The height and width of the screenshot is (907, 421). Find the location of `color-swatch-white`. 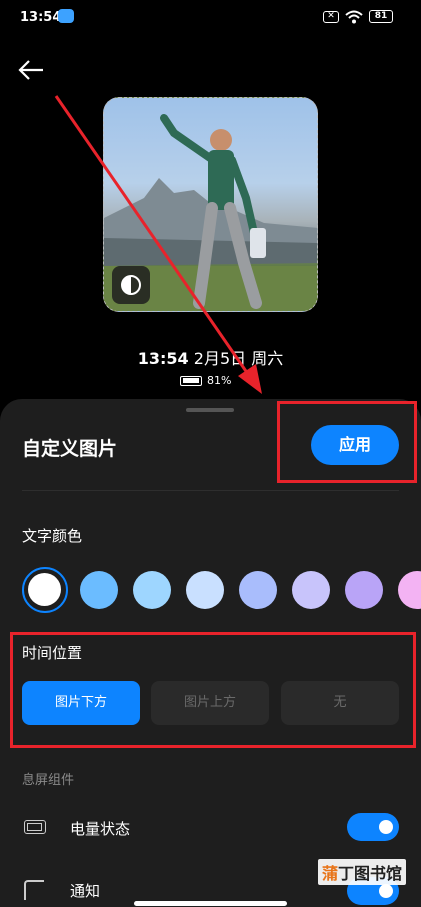

color-swatch-white is located at coordinates (45, 590).